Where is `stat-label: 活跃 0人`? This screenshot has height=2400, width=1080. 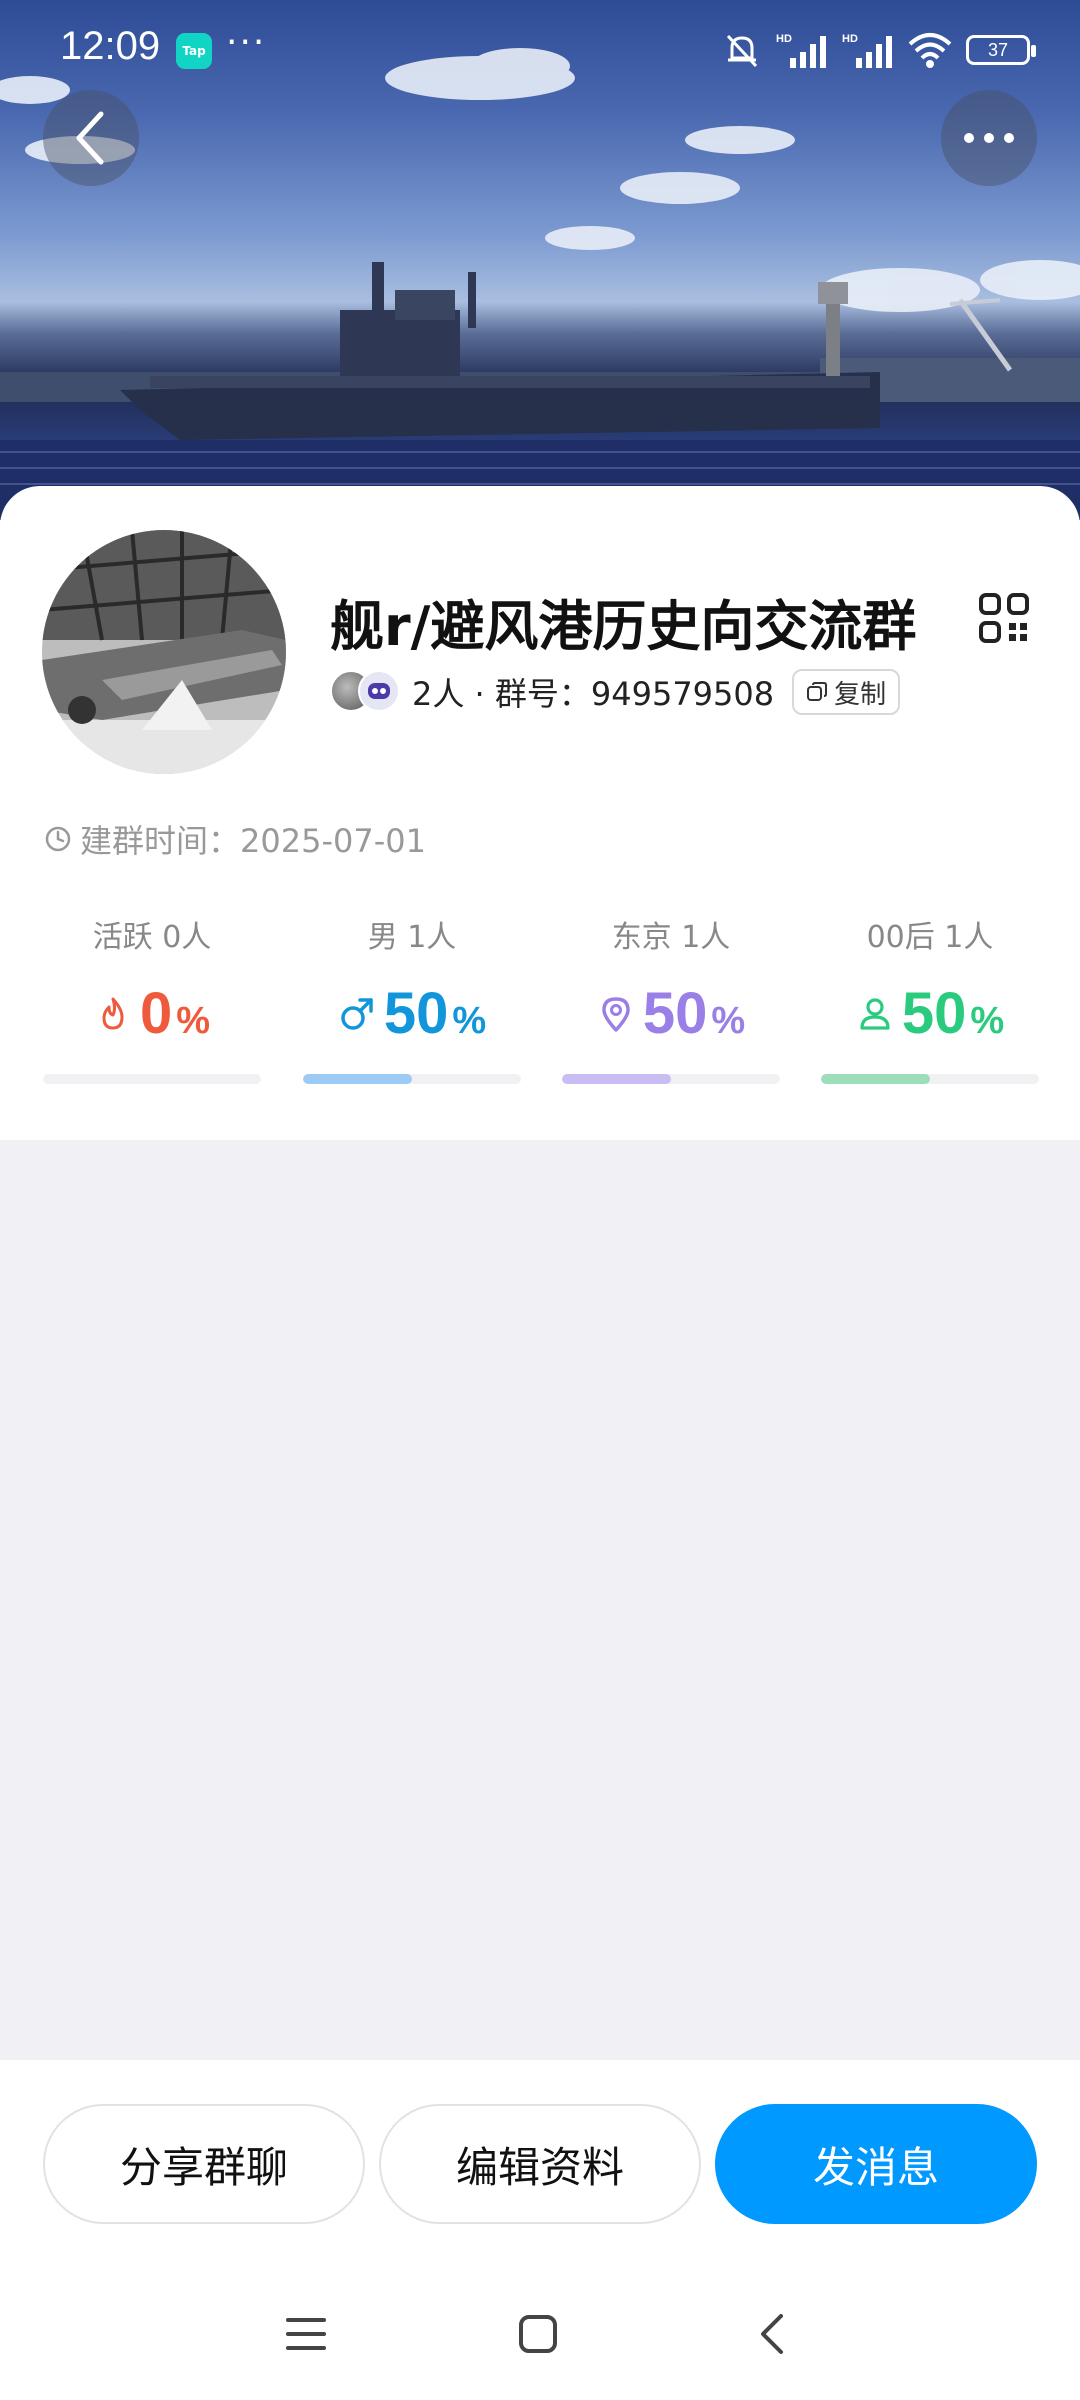 stat-label: 活跃 0人 is located at coordinates (152, 937).